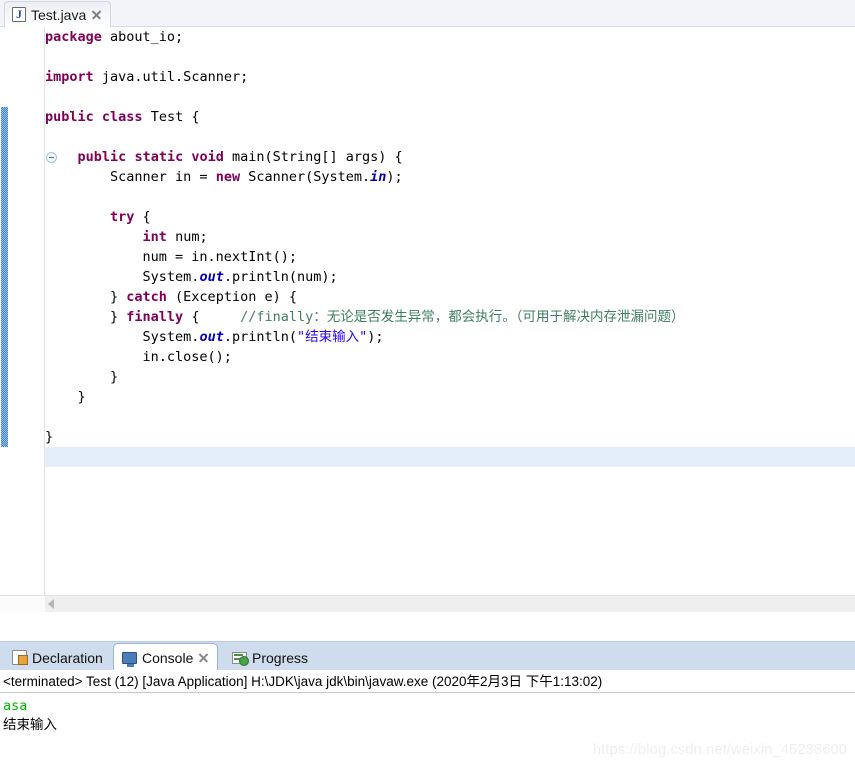 The height and width of the screenshot is (777, 855). Describe the element at coordinates (447, 97) in the screenshot. I see `code-line: 4` at that location.